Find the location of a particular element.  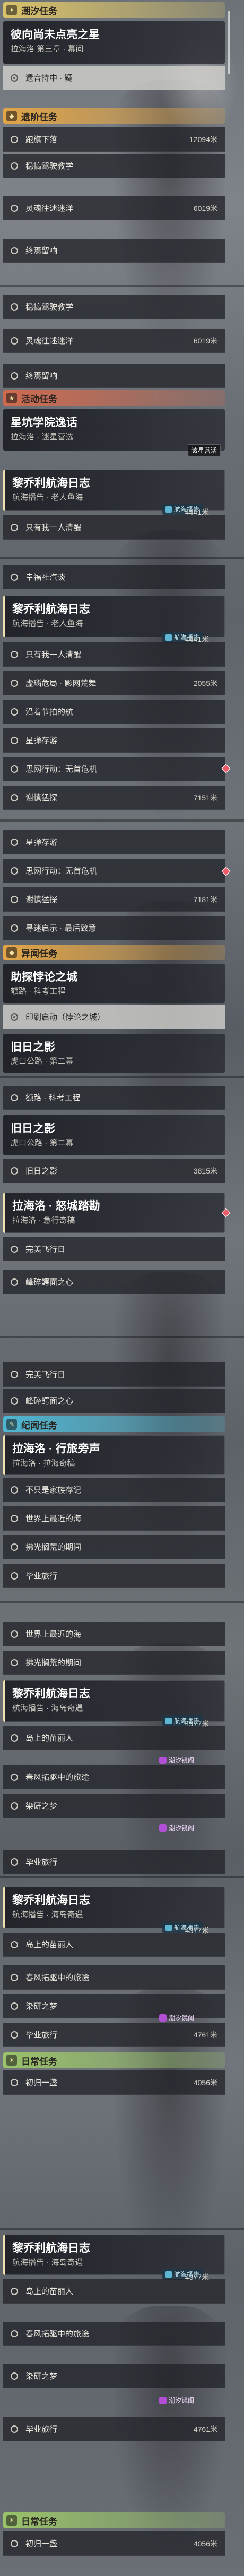

quest-badge-label: 潮汐镜阁 is located at coordinates (182, 1828).